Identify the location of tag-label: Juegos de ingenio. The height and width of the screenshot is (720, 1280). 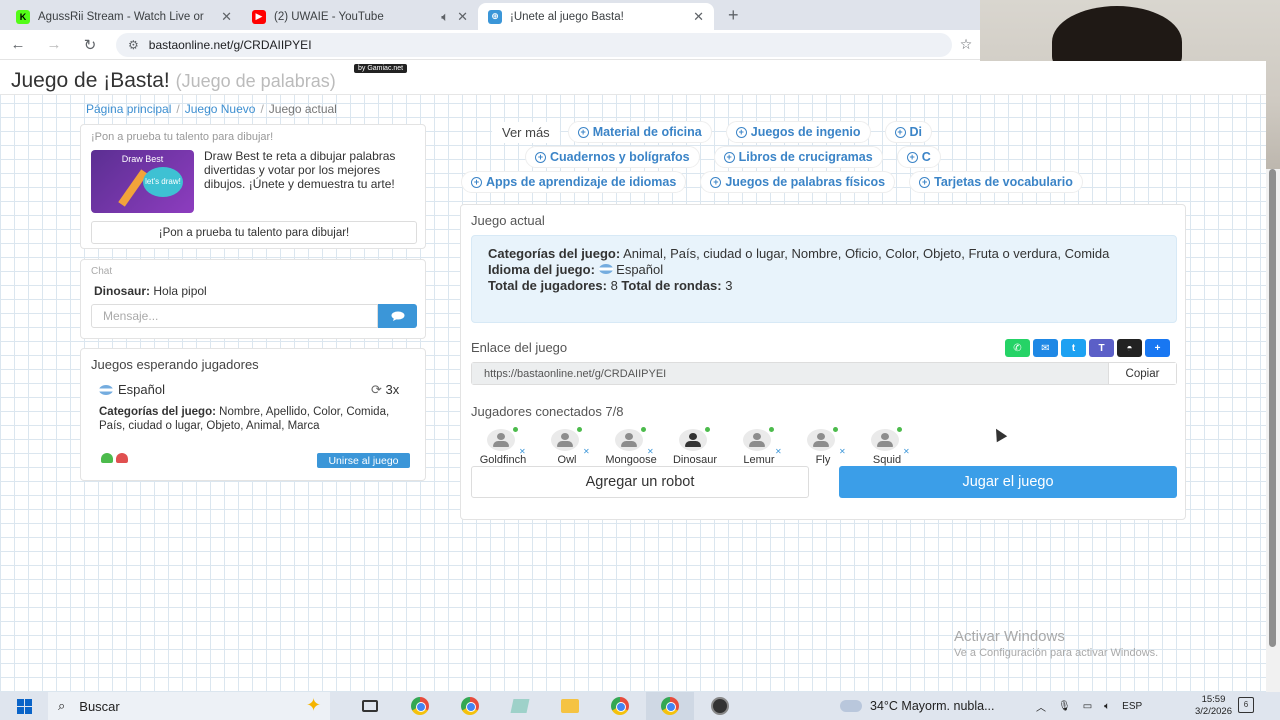
(805, 132).